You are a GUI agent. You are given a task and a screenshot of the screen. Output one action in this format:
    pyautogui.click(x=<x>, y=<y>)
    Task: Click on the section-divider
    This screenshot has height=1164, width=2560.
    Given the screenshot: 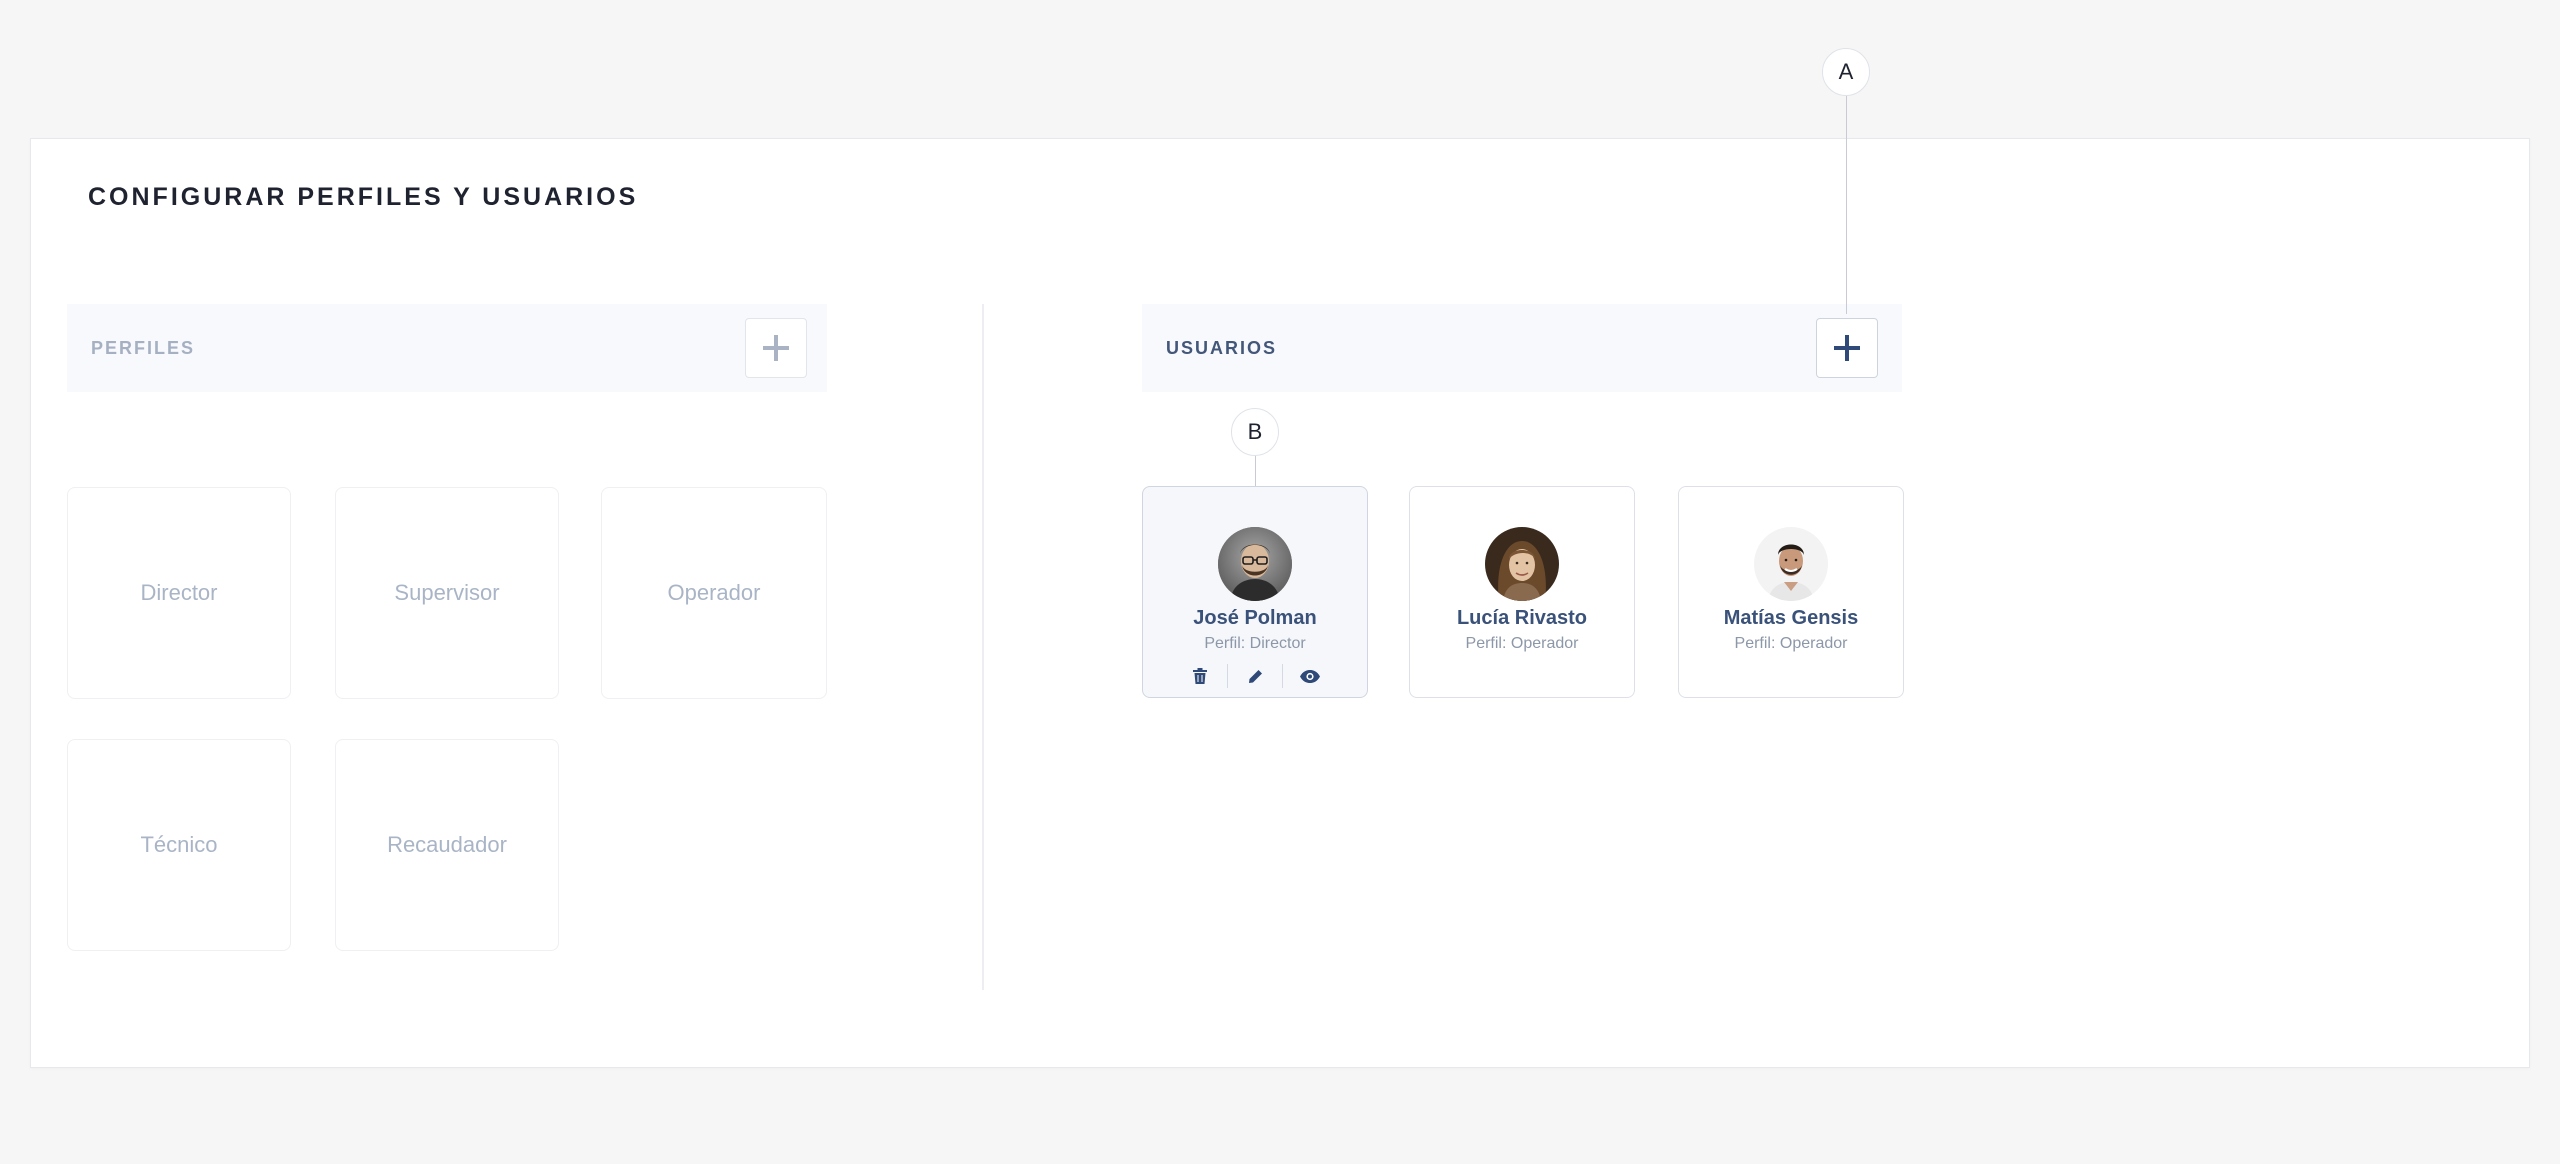 What is the action you would take?
    pyautogui.click(x=983, y=647)
    